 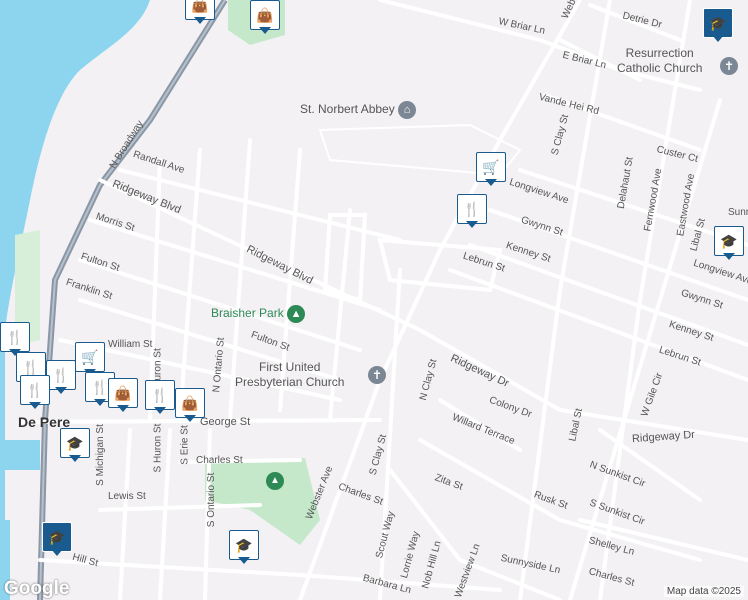 What do you see at coordinates (127, 496) in the screenshot?
I see `street-label: Lewis St` at bounding box center [127, 496].